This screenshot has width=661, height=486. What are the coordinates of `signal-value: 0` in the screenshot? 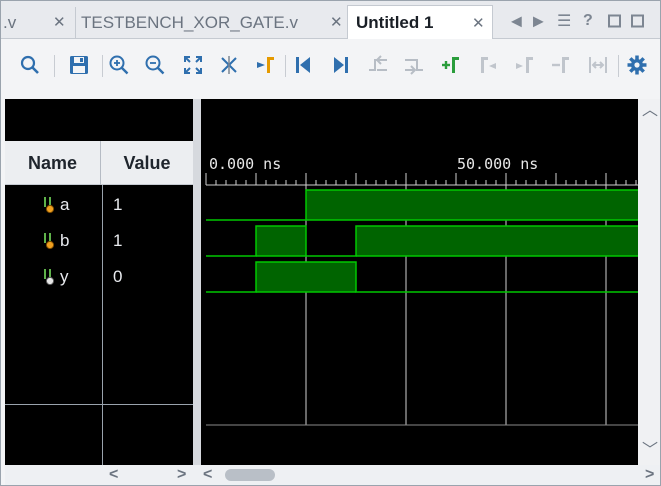 It's located at (118, 276).